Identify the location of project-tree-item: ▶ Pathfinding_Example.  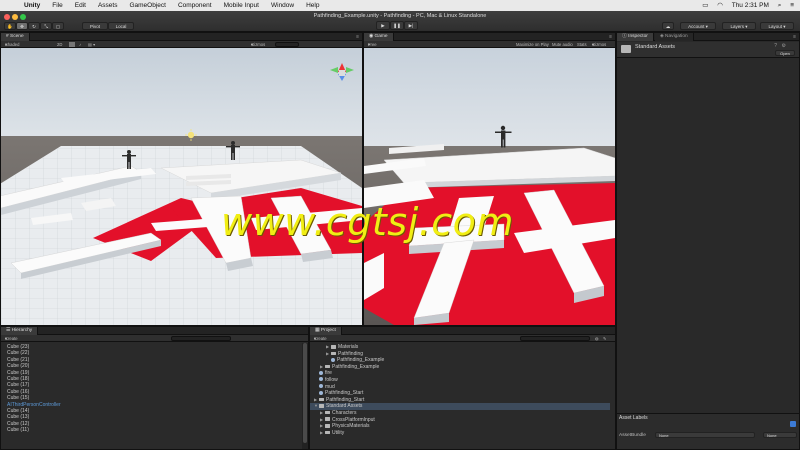
(460, 367).